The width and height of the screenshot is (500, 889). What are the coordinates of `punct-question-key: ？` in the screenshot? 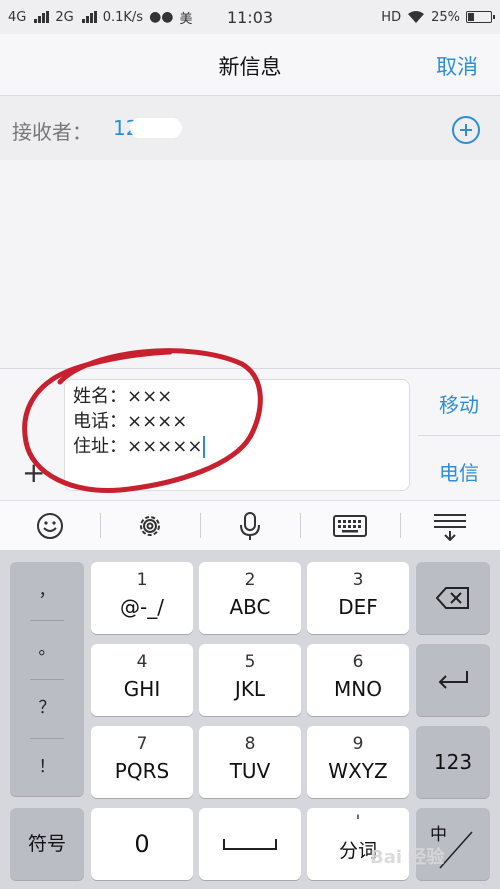 It's located at (47, 708).